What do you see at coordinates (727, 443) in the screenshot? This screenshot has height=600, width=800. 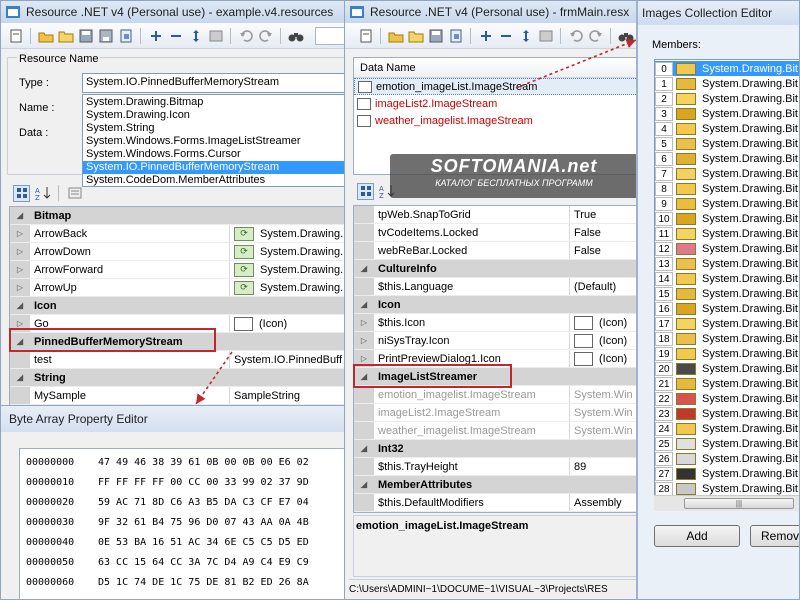 I see `member-item: 25 System.Drawing.Bit` at bounding box center [727, 443].